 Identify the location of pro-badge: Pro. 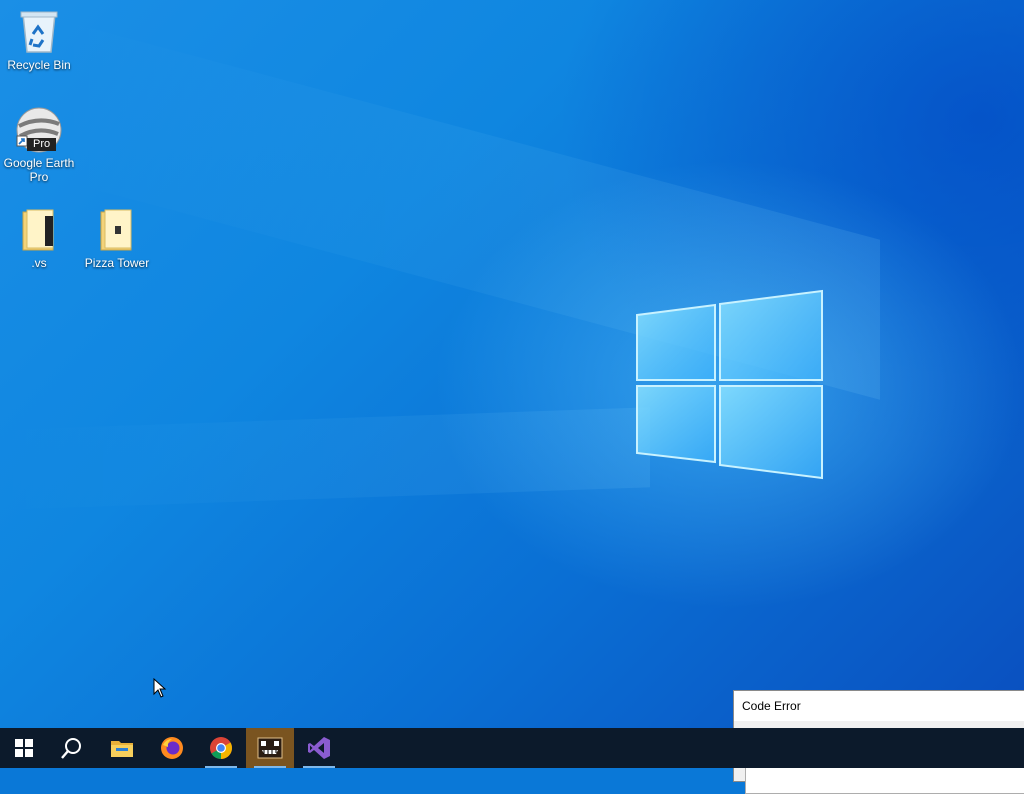
(42, 144).